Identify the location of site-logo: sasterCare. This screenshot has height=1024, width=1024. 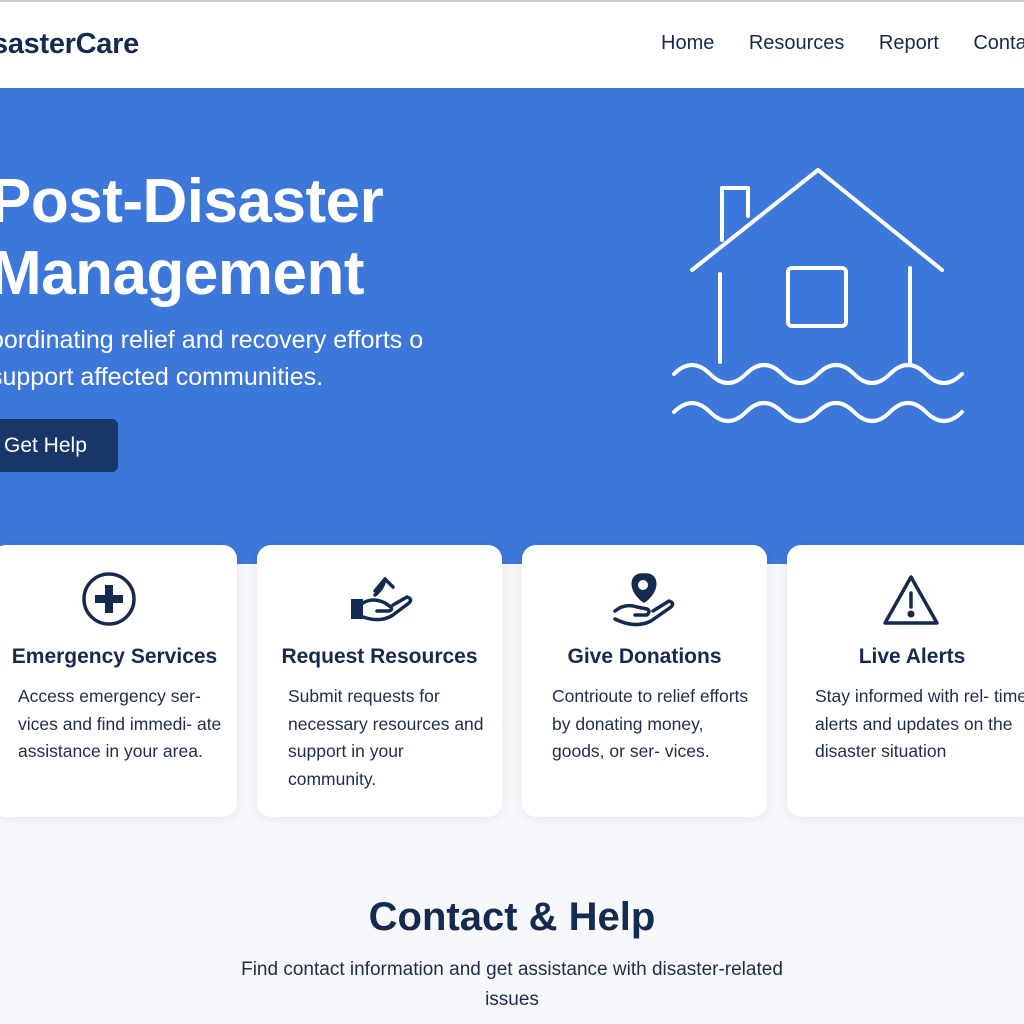
(69, 44).